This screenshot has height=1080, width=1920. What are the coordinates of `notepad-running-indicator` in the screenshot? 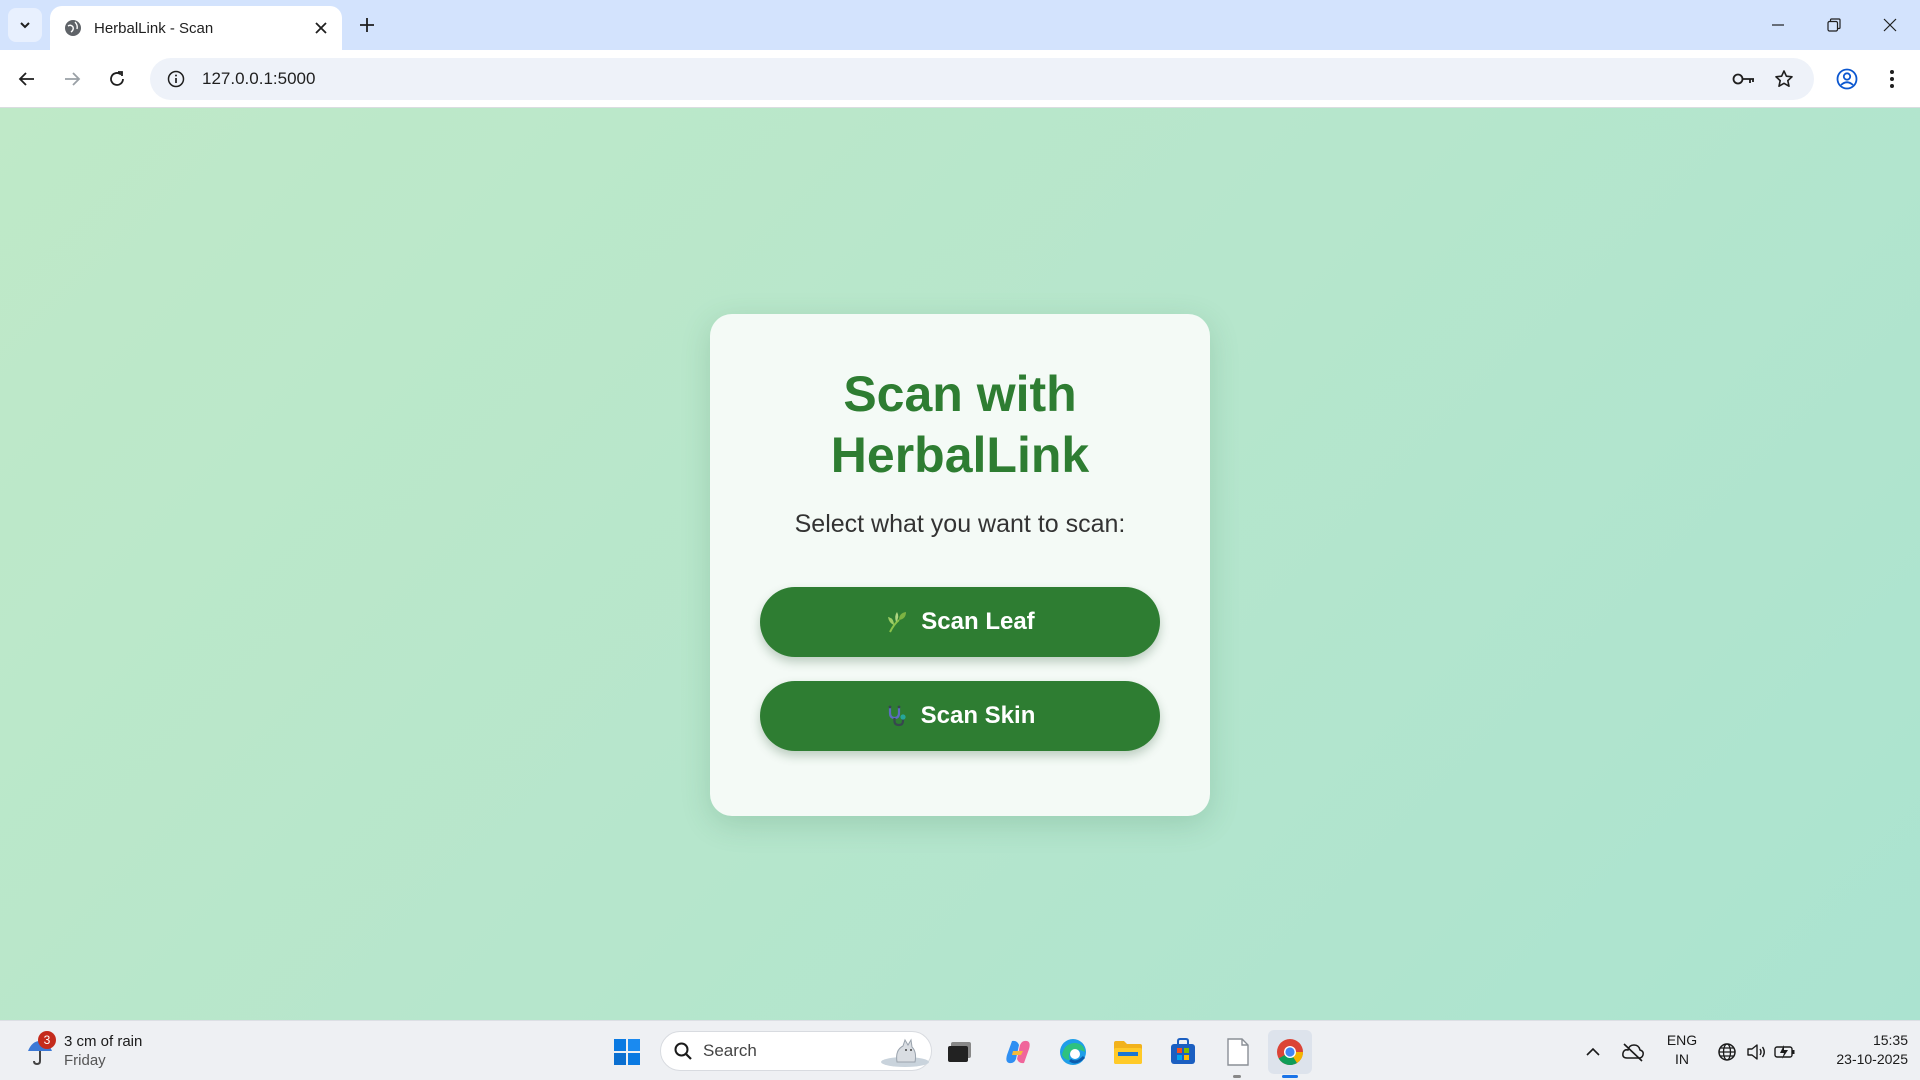 It's located at (1237, 1076).